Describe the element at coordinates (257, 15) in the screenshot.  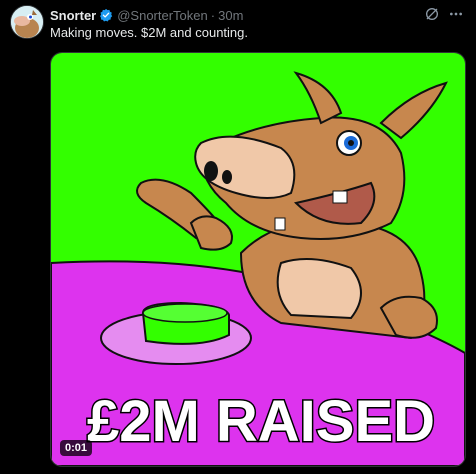
I see `tweet-header: Snorter @SnorterToken · 30m` at that location.